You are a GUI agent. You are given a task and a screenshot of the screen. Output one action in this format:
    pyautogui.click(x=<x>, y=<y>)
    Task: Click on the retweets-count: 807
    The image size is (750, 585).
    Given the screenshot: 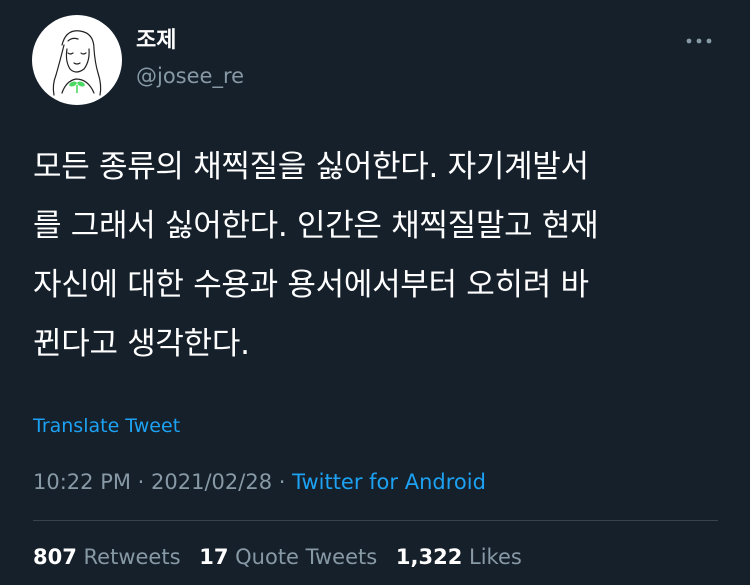 What is the action you would take?
    pyautogui.click(x=55, y=557)
    